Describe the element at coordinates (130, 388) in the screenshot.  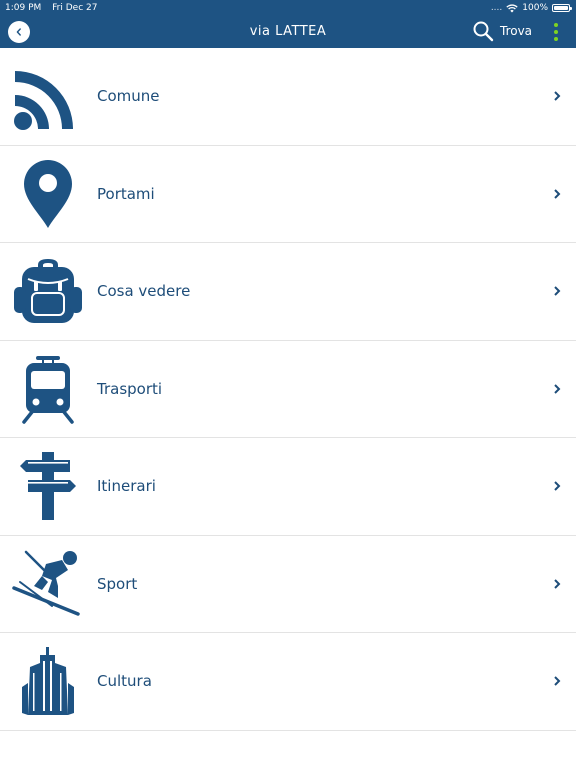
I see `menu-item-label: Trasporti` at that location.